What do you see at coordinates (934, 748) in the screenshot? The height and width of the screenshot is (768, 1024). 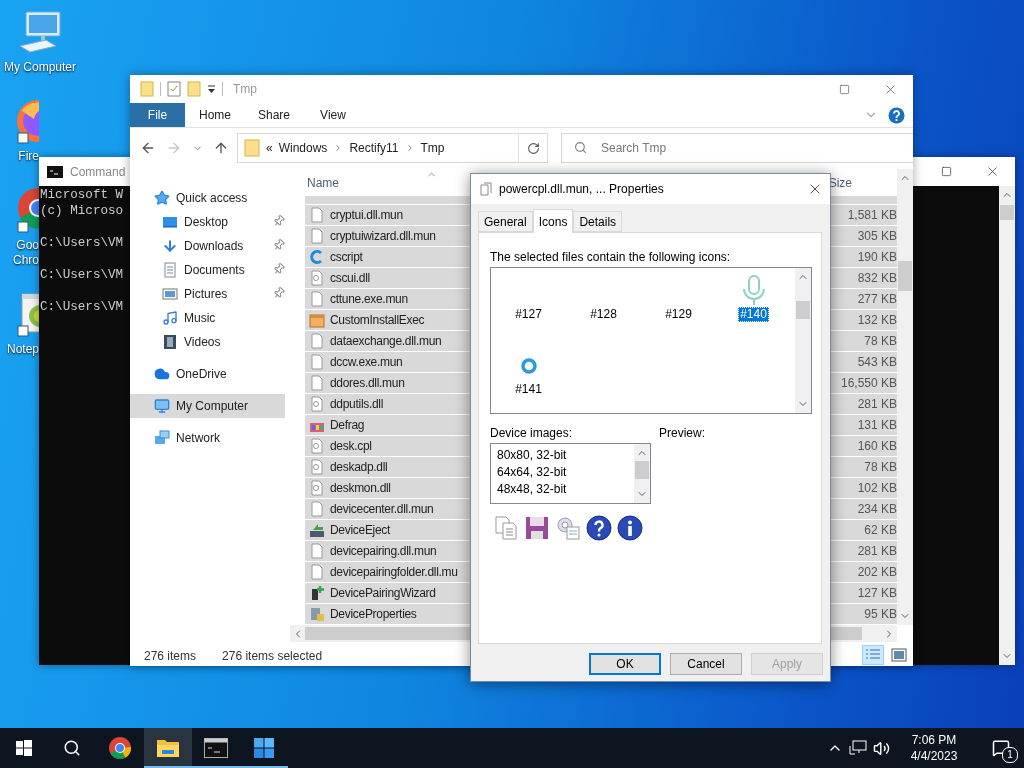 I see `clock: 7:06 PM 4/4/2023` at bounding box center [934, 748].